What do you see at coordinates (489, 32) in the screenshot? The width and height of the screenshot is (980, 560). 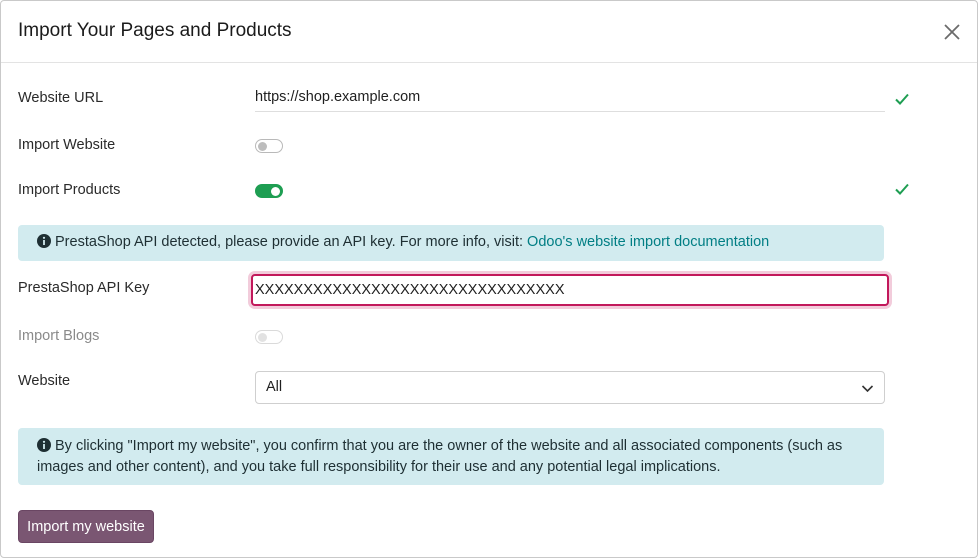 I see `dialog-header: Import Your Pages and Products` at bounding box center [489, 32].